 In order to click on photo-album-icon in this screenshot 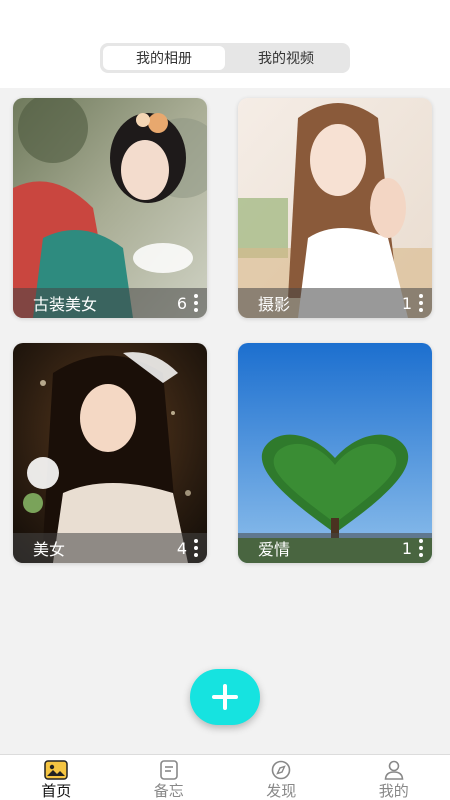, I will do `click(56, 770)`.